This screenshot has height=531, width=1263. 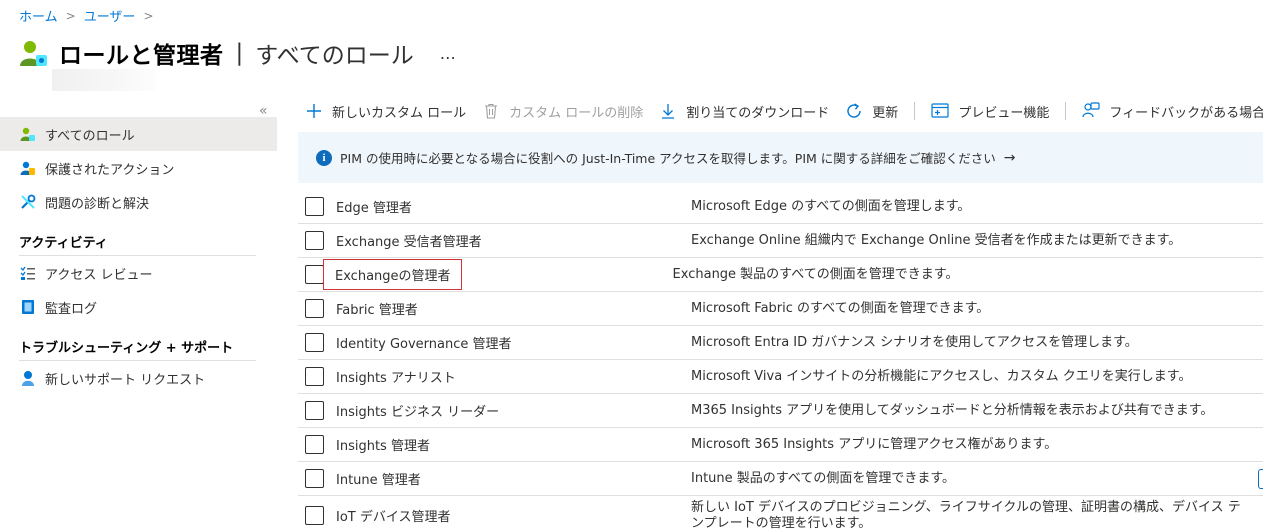 What do you see at coordinates (28, 202) in the screenshot?
I see `wrench-icon` at bounding box center [28, 202].